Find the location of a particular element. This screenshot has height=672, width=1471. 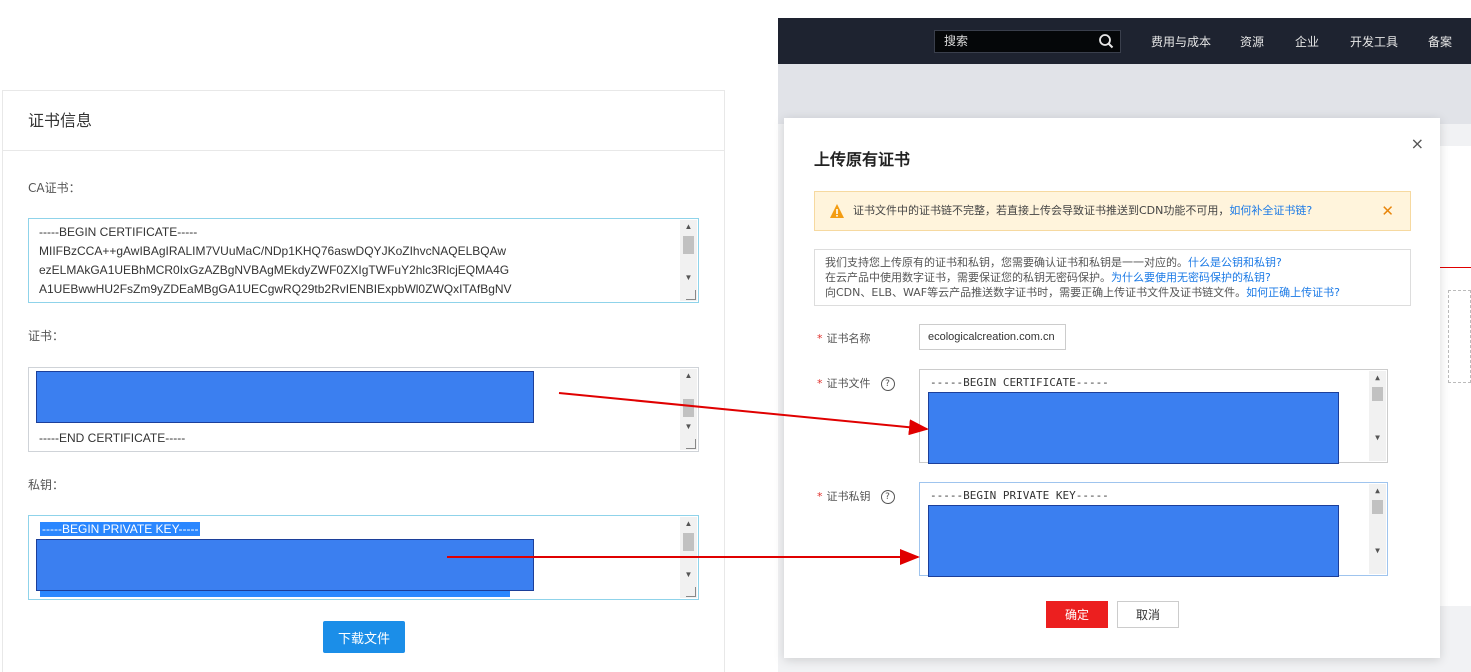

key-scrollbar: ▲ ▼ is located at coordinates (688, 557).